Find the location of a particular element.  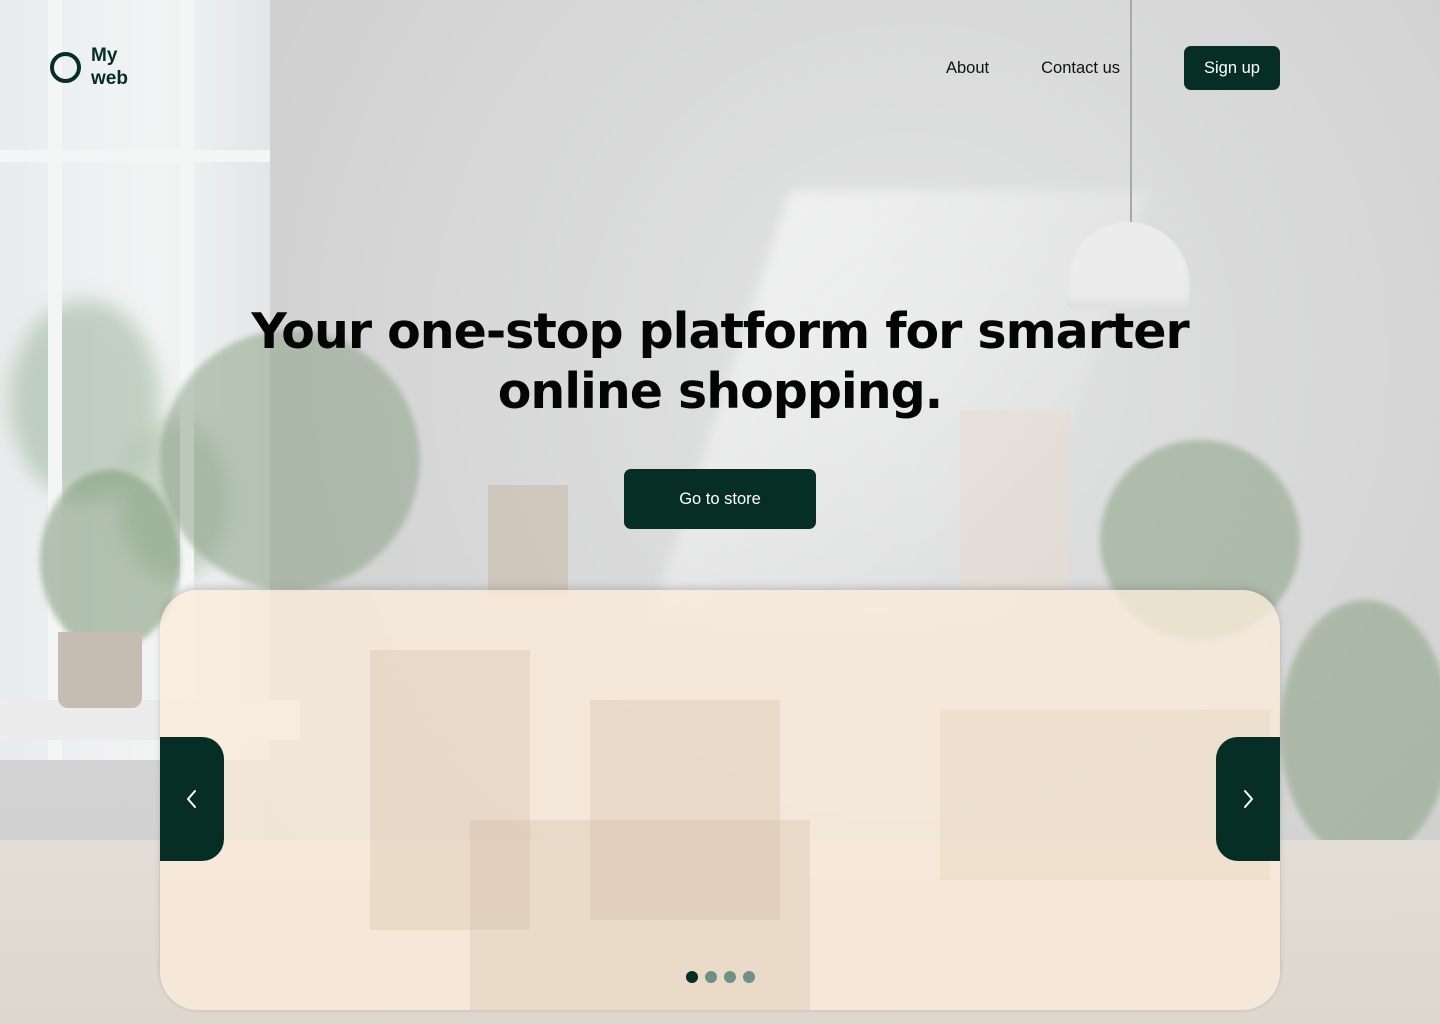

carousel-next-button is located at coordinates (1248, 799).